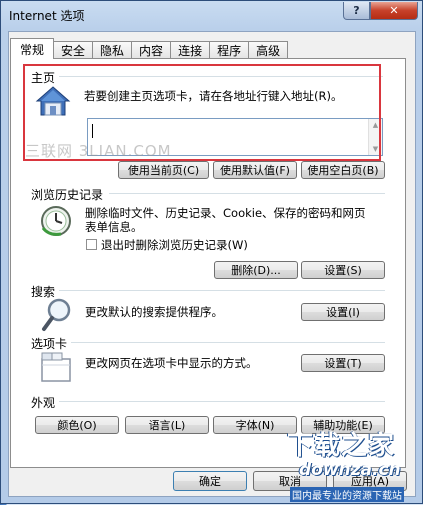  What do you see at coordinates (56, 221) in the screenshot?
I see `history-clock-icon` at bounding box center [56, 221].